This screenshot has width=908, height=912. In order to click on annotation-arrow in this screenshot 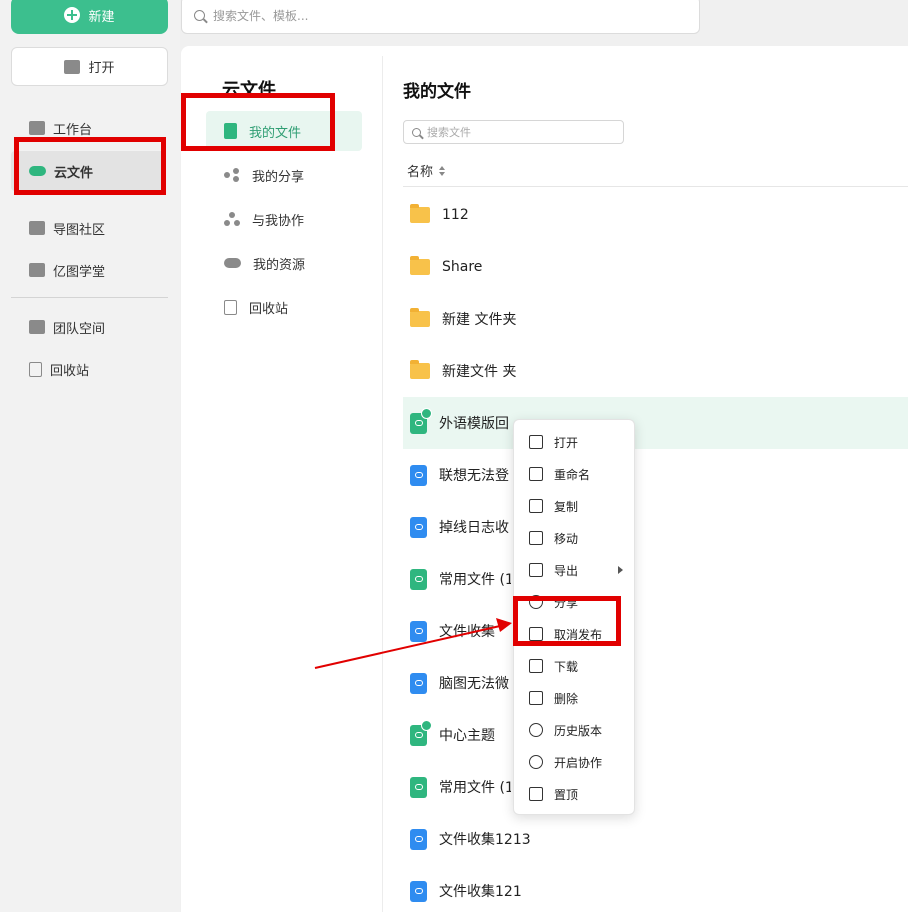, I will do `click(413, 643)`.